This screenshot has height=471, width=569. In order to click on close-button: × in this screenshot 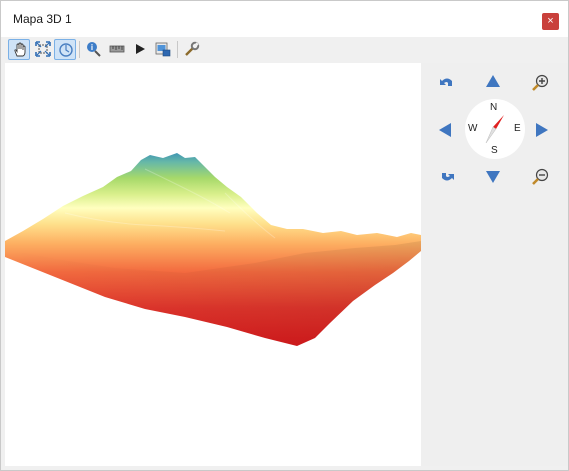, I will do `click(550, 21)`.